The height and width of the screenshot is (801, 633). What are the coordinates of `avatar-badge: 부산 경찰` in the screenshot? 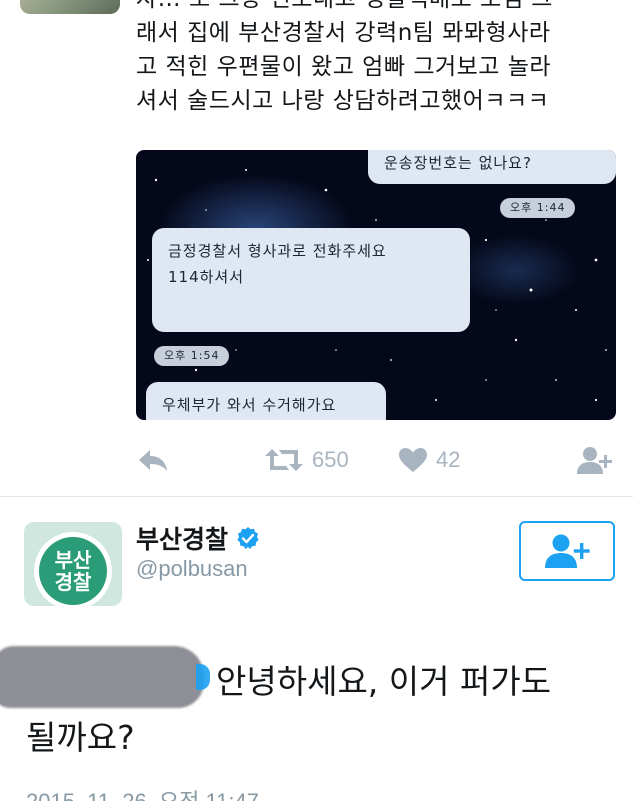 It's located at (73, 569).